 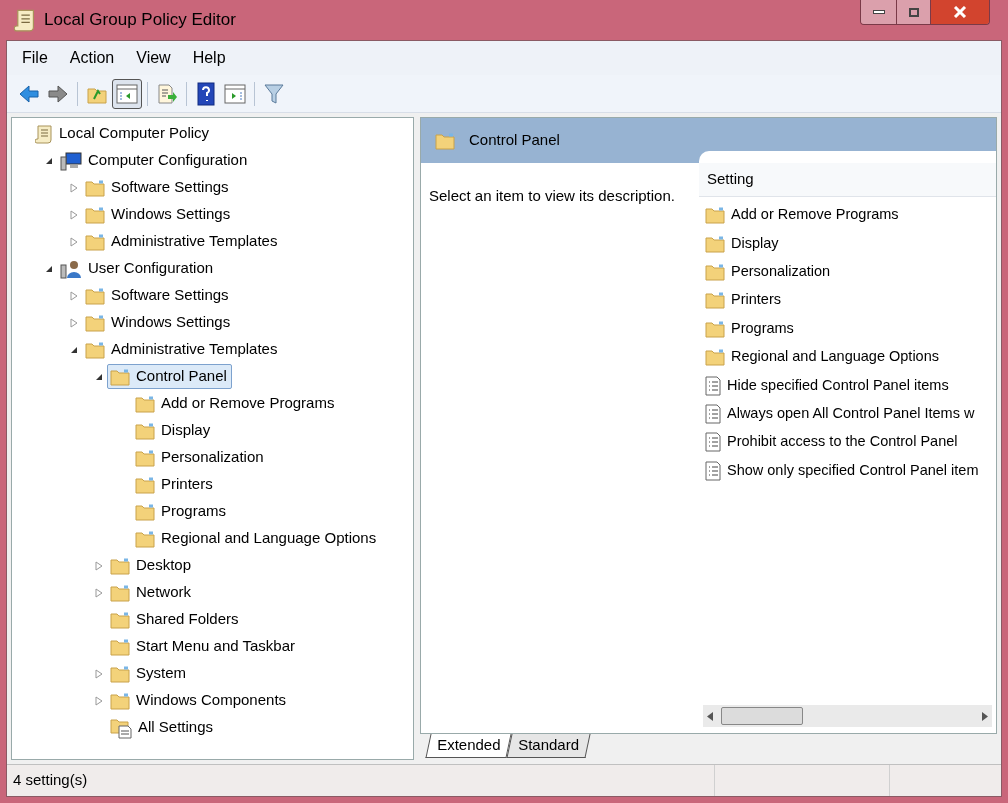 What do you see at coordinates (762, 716) in the screenshot?
I see `scroll-thumb` at bounding box center [762, 716].